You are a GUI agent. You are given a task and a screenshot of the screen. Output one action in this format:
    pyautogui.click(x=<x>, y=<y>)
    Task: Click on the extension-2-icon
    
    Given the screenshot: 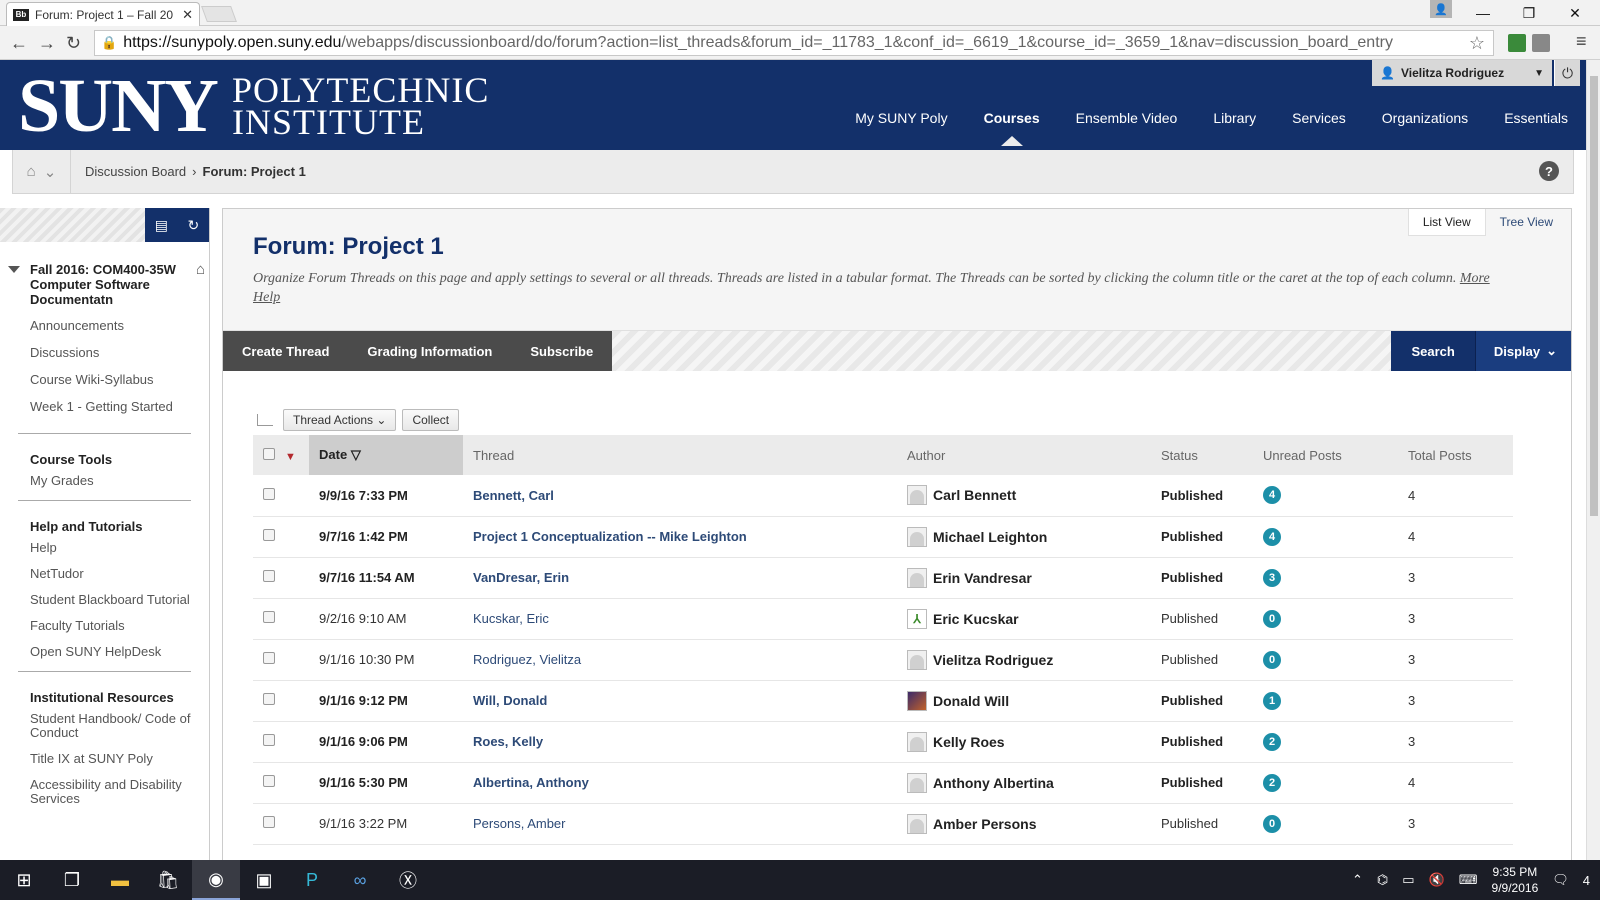 What is the action you would take?
    pyautogui.click(x=1541, y=43)
    